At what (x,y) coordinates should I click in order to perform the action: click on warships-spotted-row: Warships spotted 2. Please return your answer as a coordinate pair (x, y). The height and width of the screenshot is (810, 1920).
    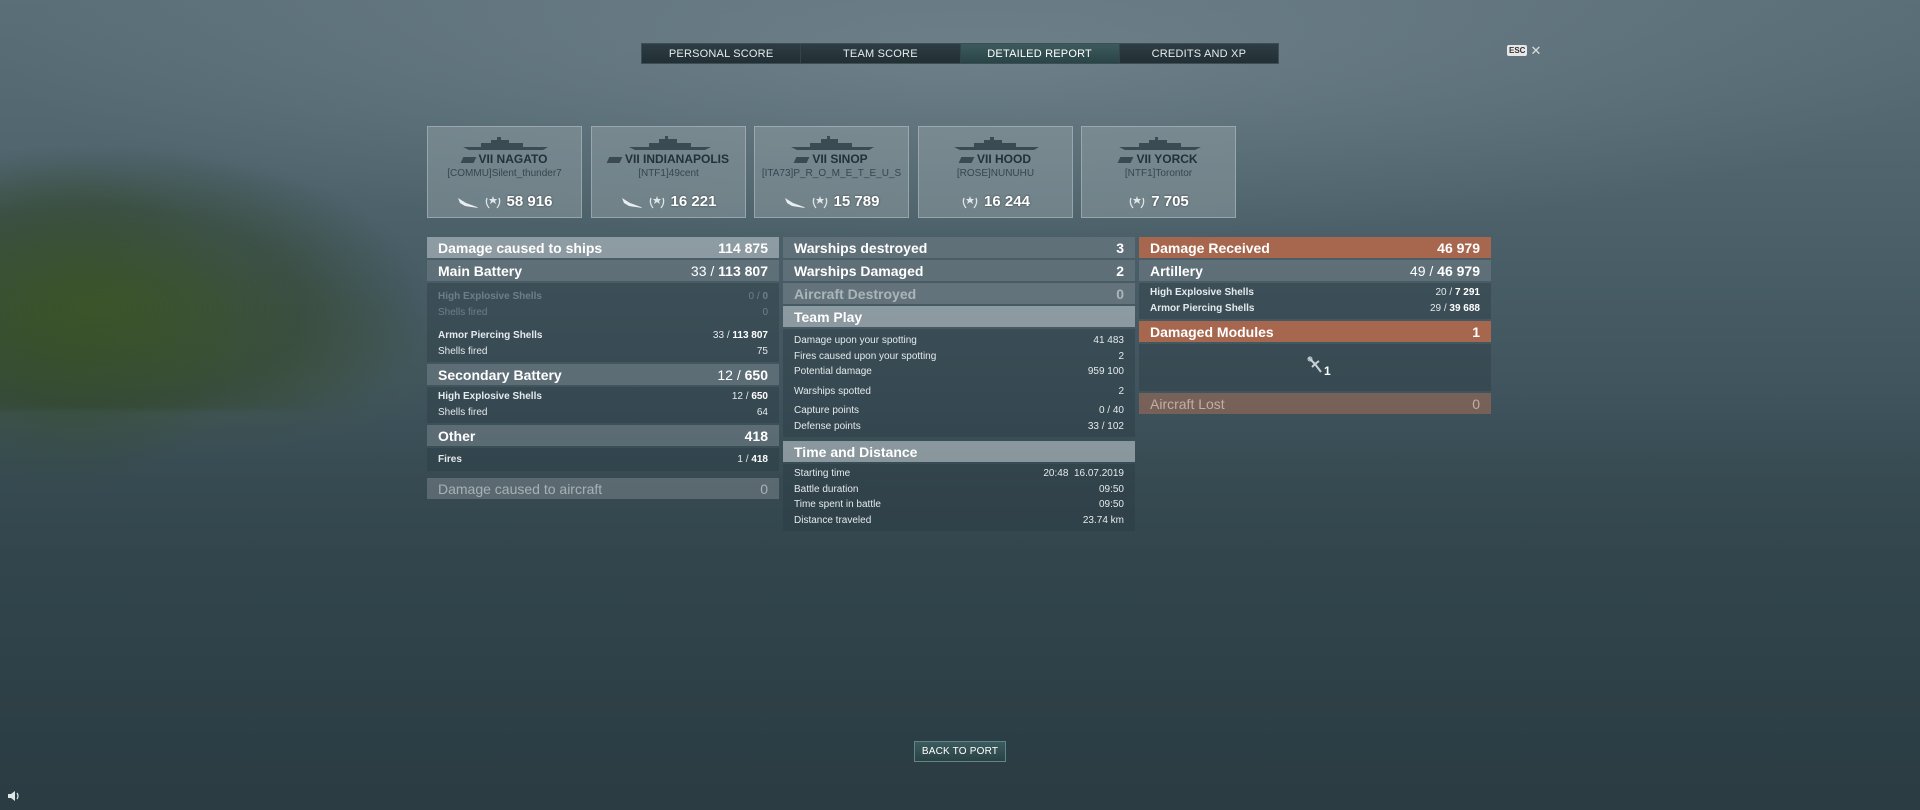
    Looking at the image, I should click on (959, 391).